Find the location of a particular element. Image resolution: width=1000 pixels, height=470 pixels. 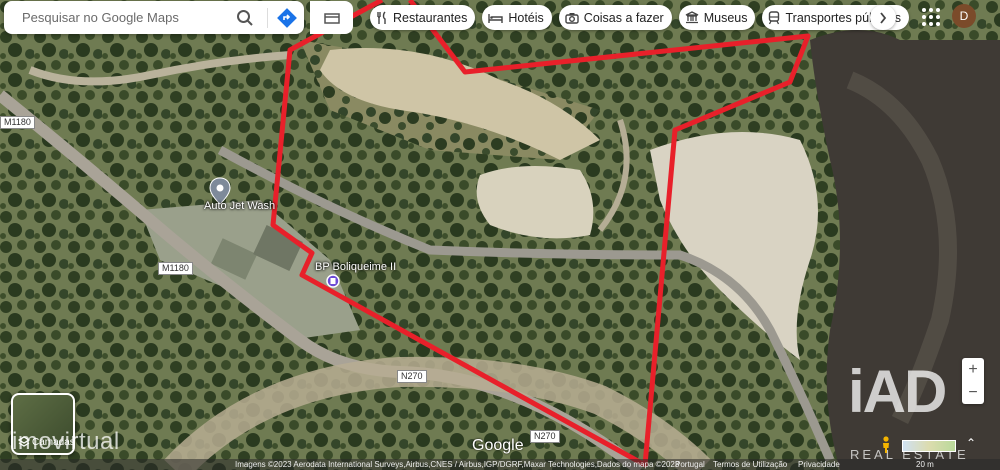

chevron-right-icon is located at coordinates (883, 17).